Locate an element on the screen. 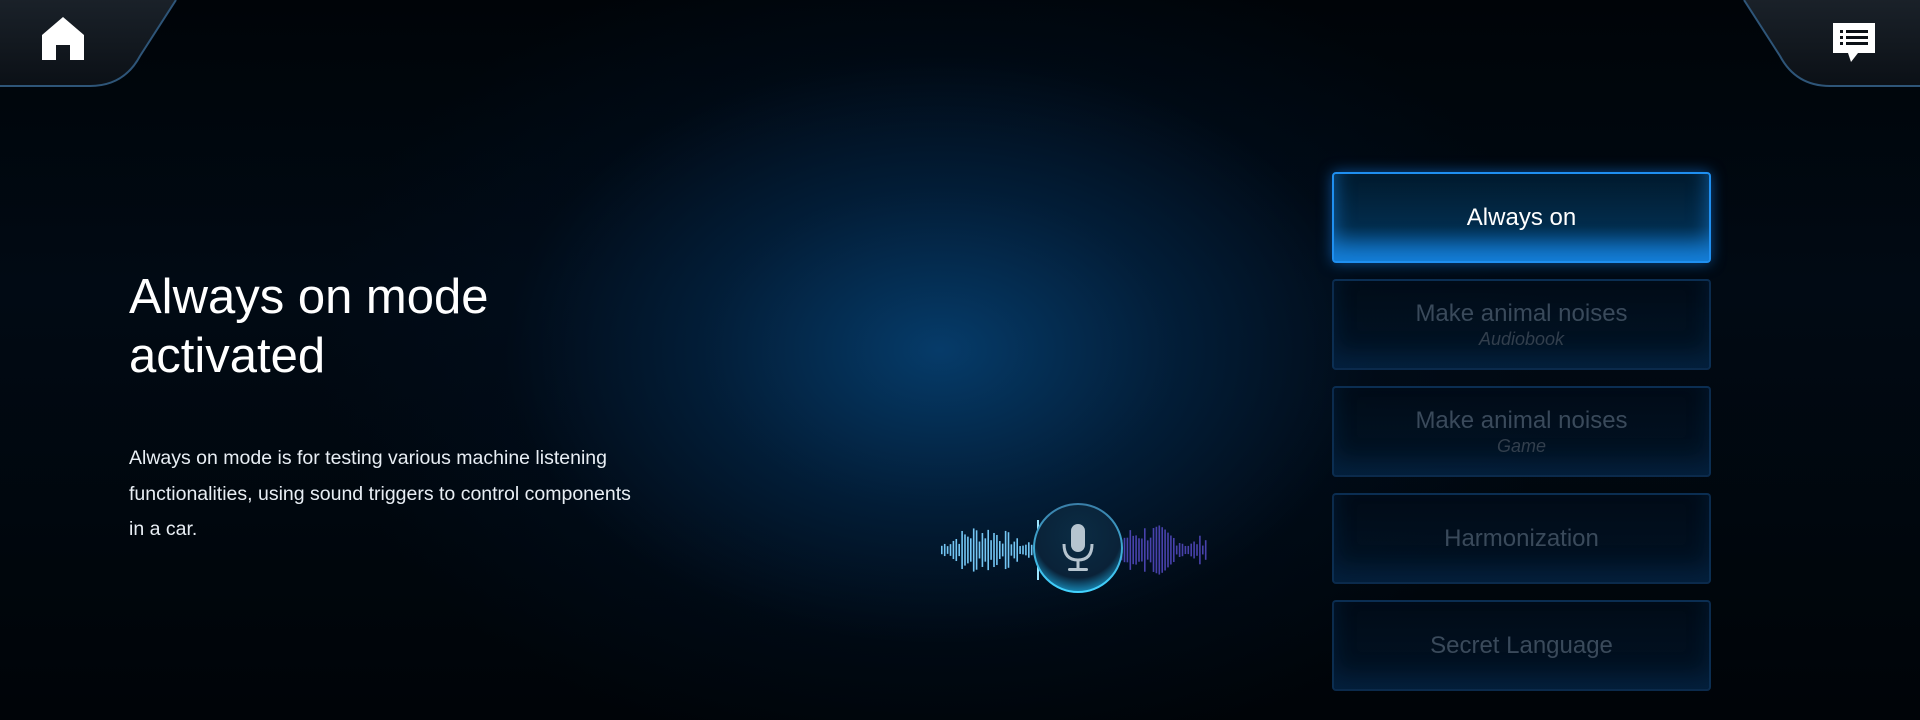 This screenshot has width=1920, height=720. option-always-on: Always on is located at coordinates (1521, 217).